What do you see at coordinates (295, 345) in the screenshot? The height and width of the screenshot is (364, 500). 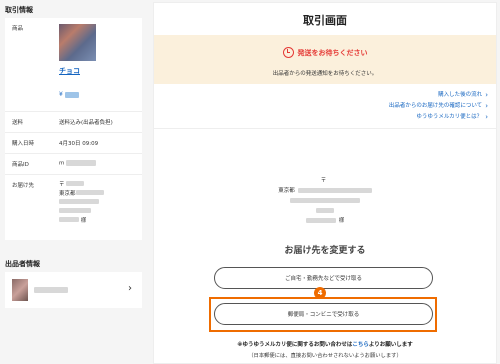 I see `note-text-before: ※ゆうゆうメルカリ便に関するお問い合わせは` at bounding box center [295, 345].